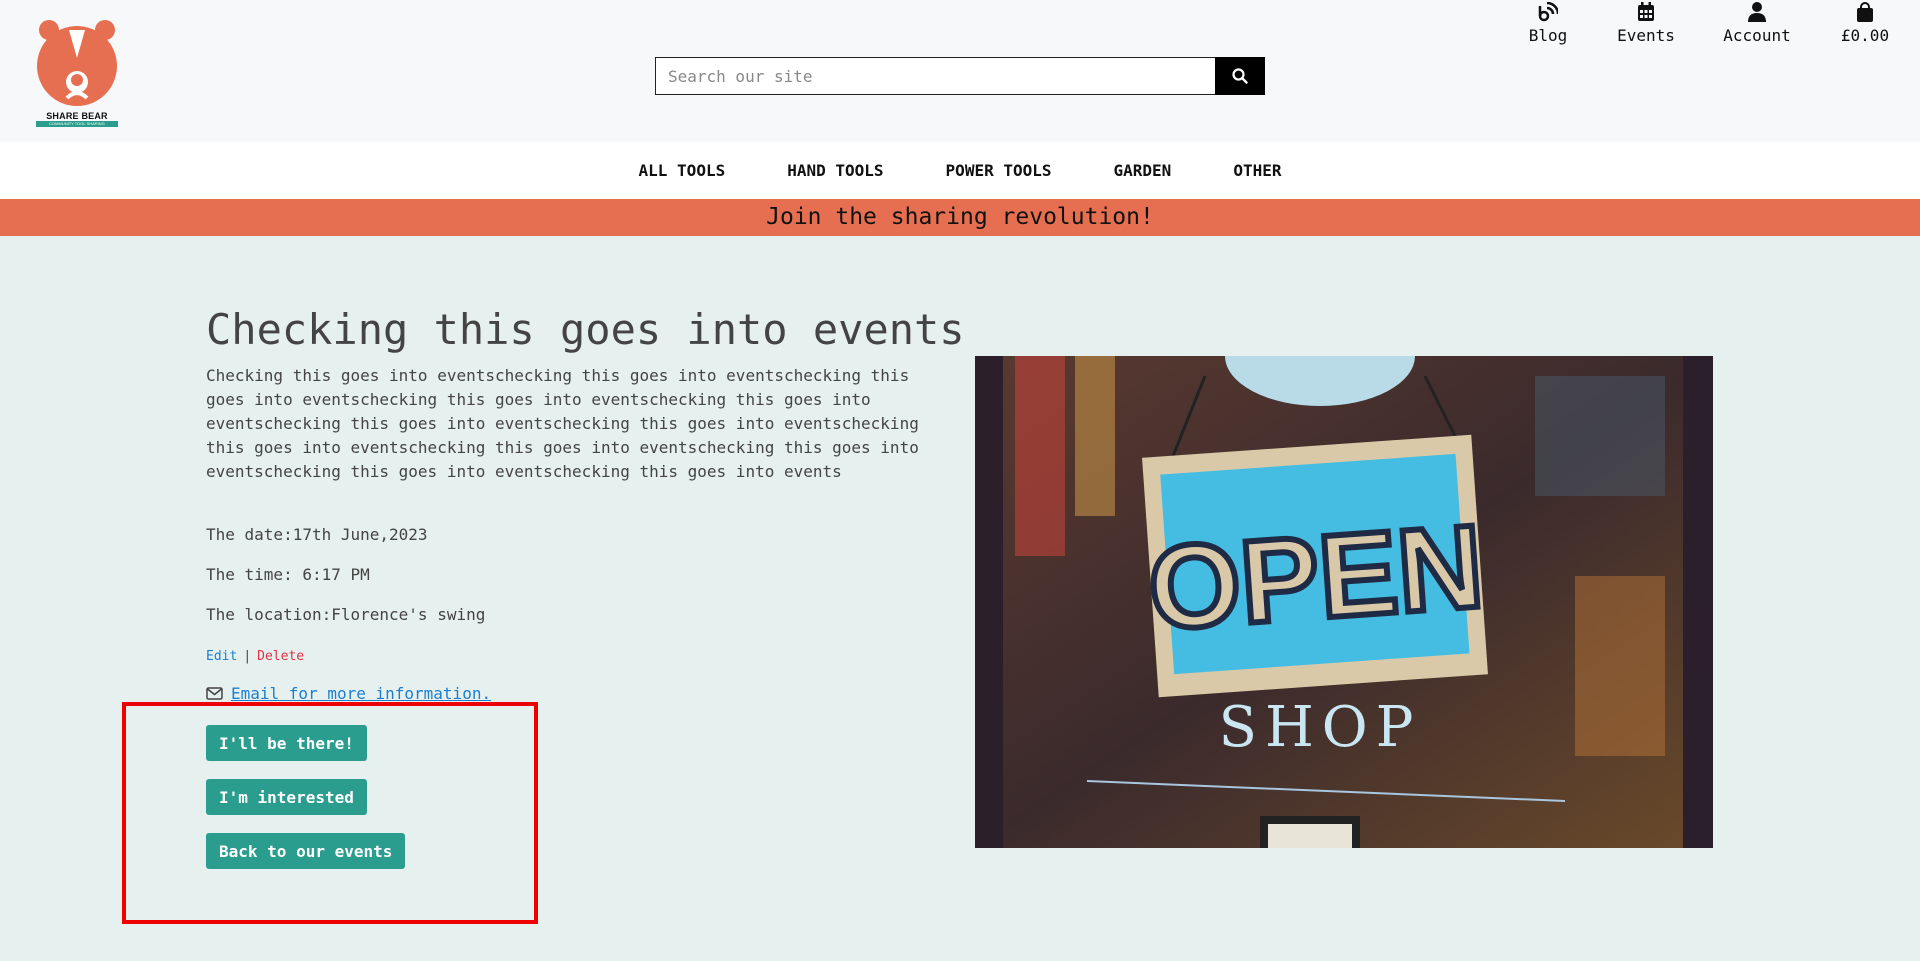 This screenshot has height=961, width=1920. Describe the element at coordinates (255, 656) in the screenshot. I see `admin-actions: Edit | Delete` at that location.